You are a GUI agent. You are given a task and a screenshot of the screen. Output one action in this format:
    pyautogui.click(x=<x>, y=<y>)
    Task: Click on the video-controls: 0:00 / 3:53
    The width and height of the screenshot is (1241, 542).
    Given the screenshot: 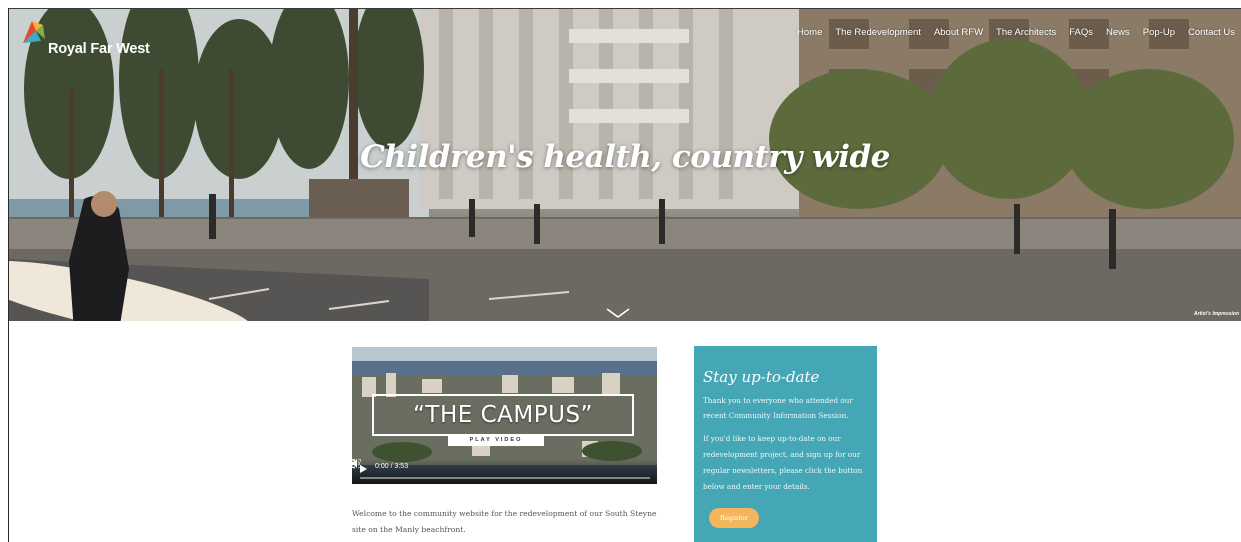 What is the action you would take?
    pyautogui.click(x=504, y=471)
    